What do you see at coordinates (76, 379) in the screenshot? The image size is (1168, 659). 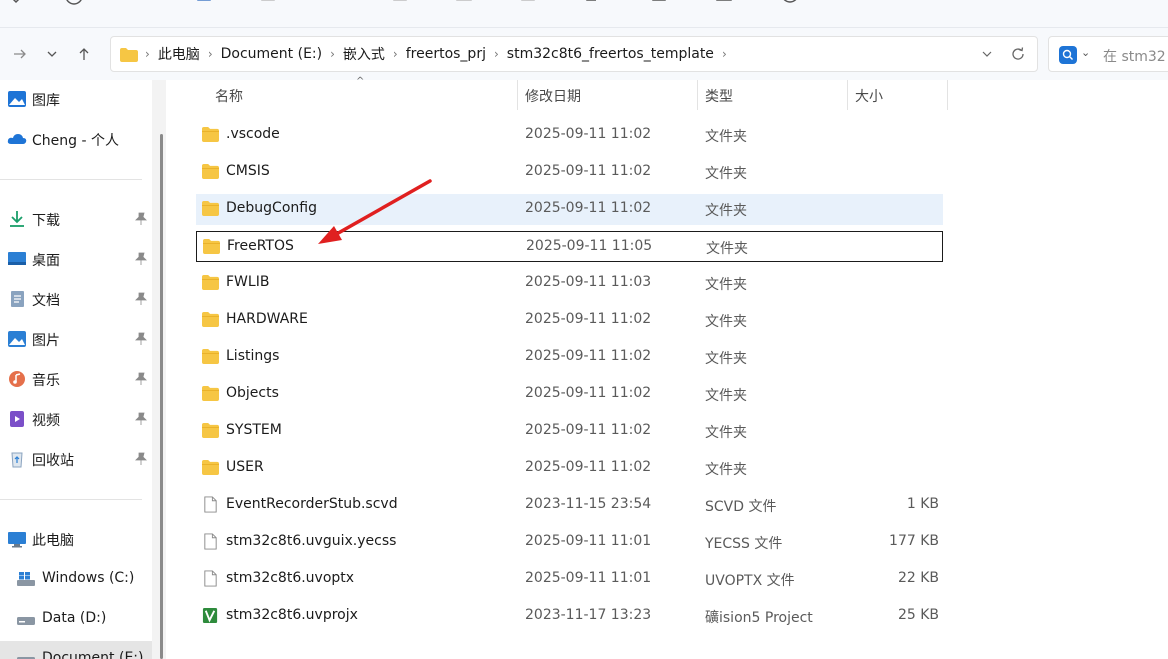 I see `sidebar-item-music: 音乐` at bounding box center [76, 379].